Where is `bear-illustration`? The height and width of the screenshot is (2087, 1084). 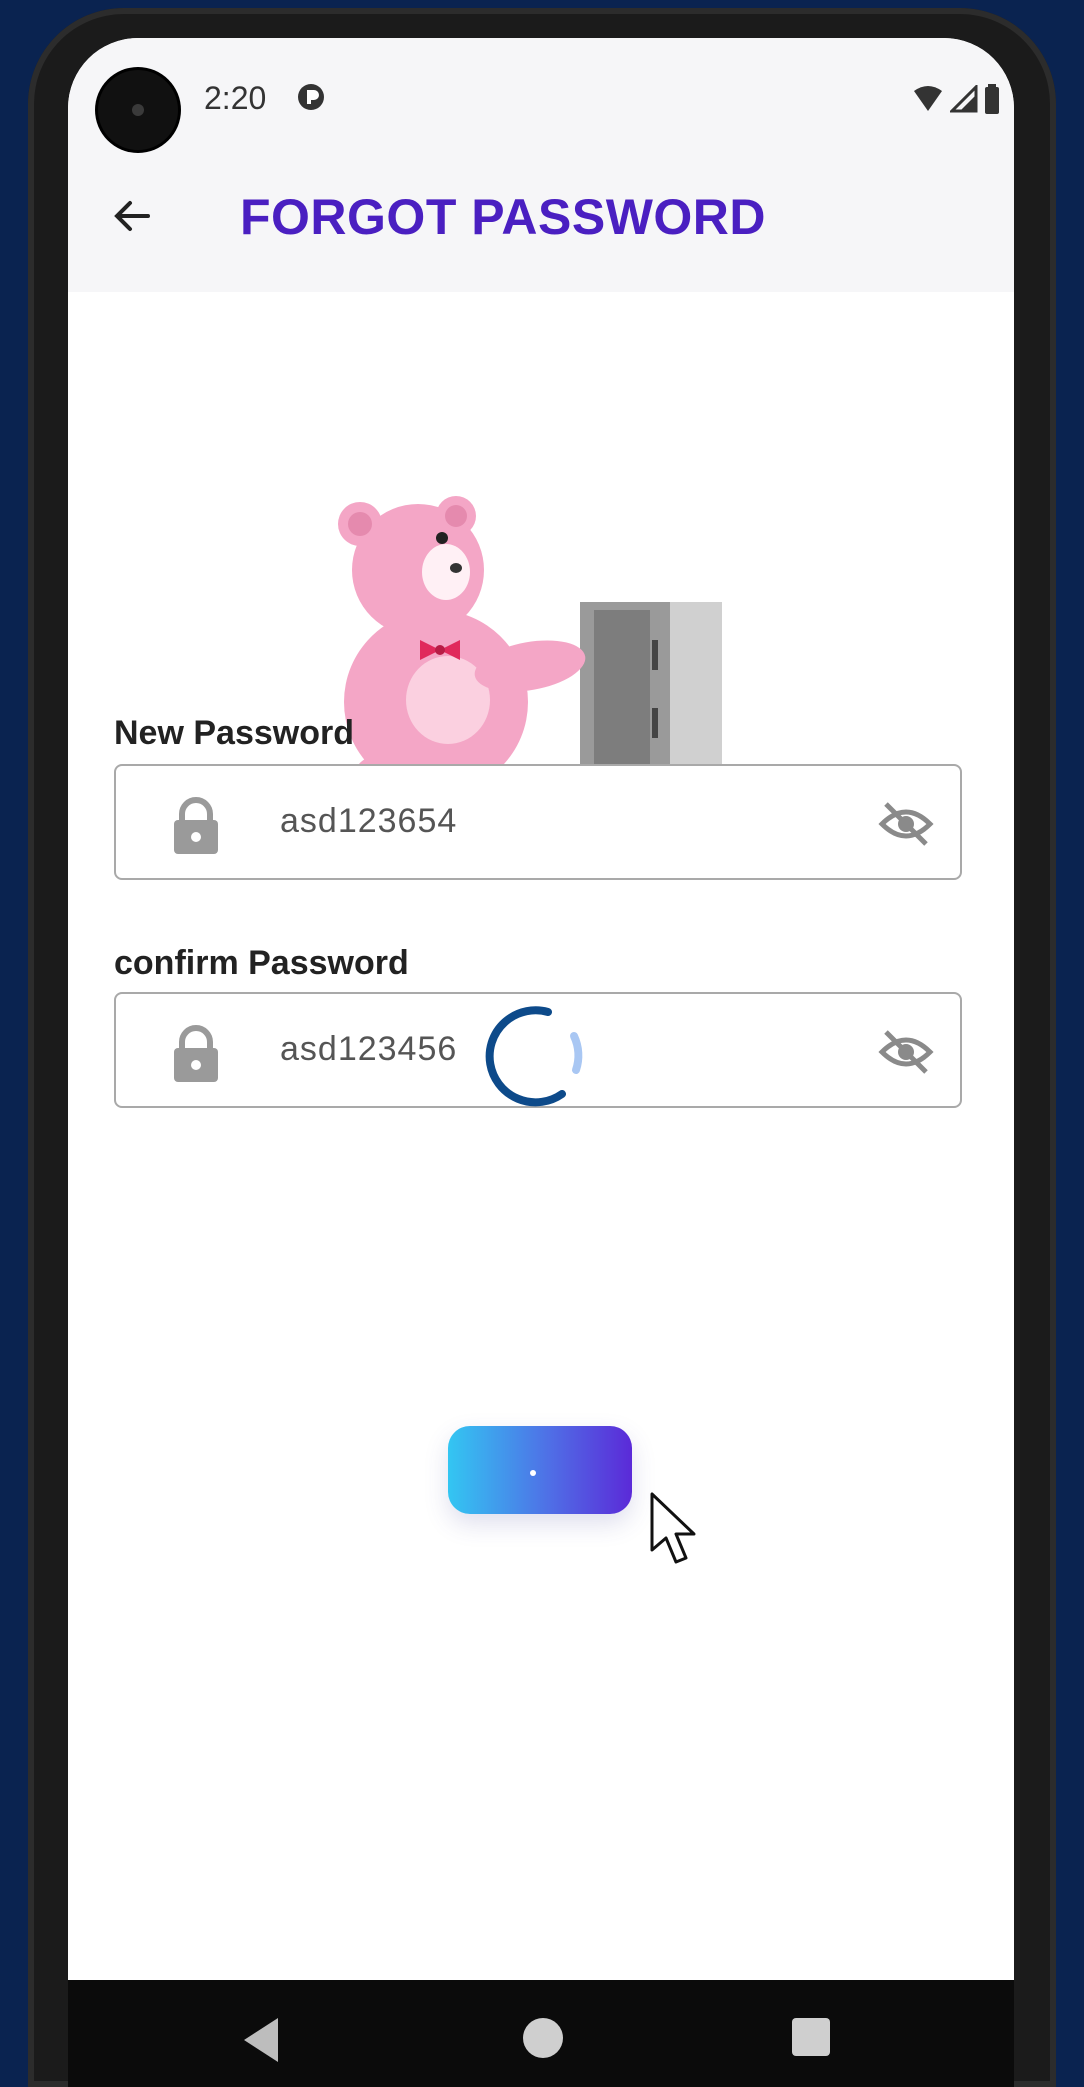 bear-illustration is located at coordinates (525, 648).